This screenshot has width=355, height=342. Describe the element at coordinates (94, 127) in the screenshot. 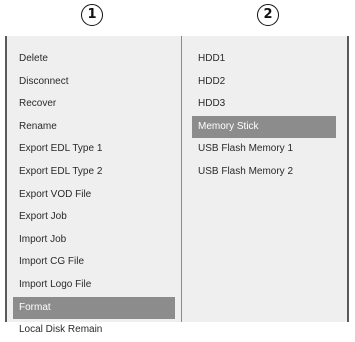

I see `menu-item-rename: Rename` at that location.